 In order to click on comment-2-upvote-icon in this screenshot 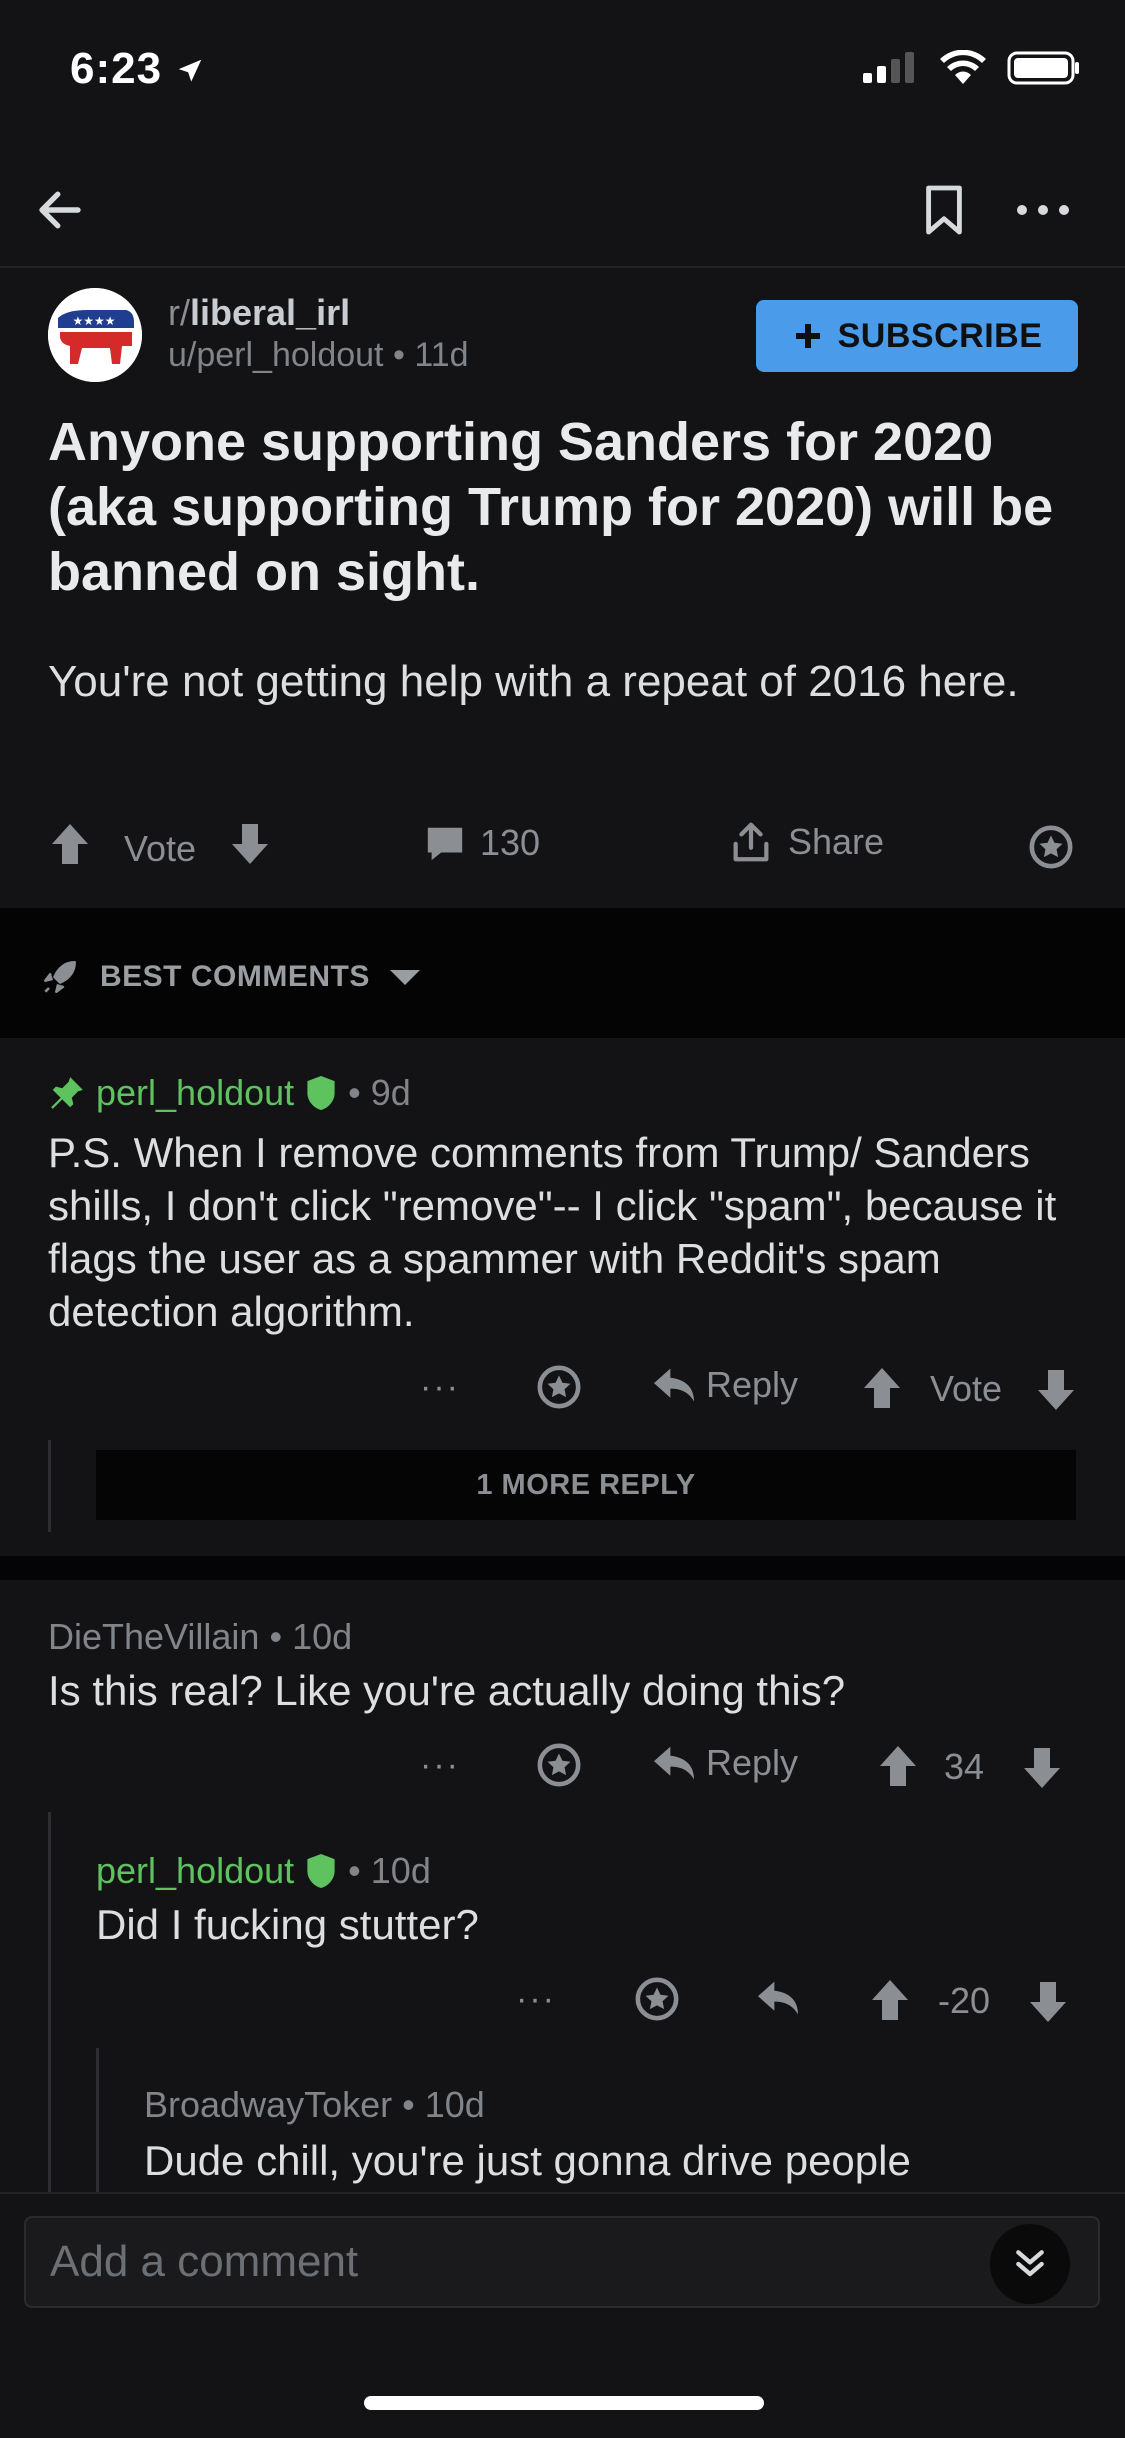, I will do `click(898, 1766)`.